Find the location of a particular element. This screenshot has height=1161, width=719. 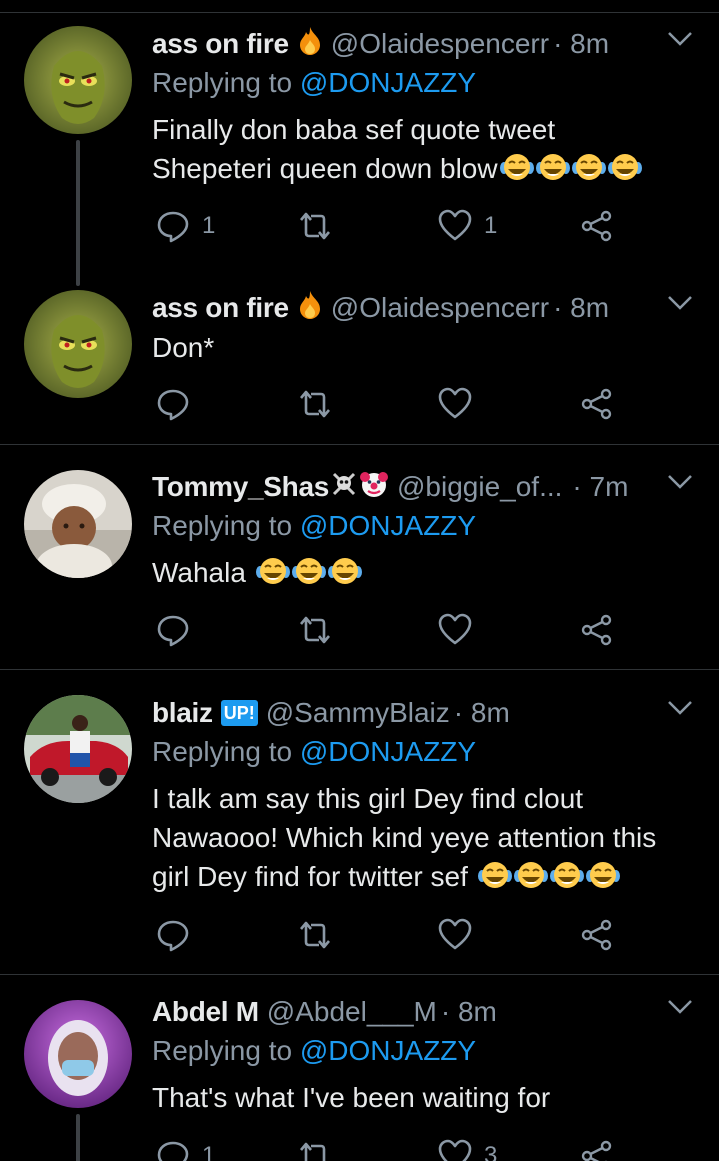

display-name: blaiz is located at coordinates (182, 713).